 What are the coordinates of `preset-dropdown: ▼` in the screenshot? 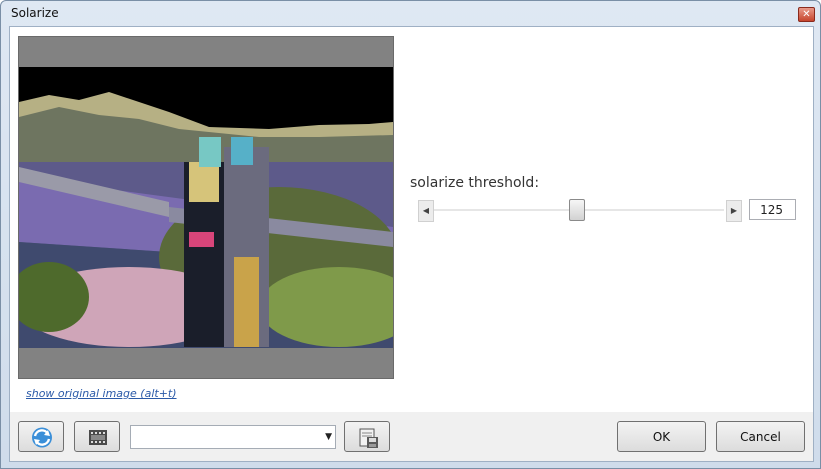 It's located at (233, 437).